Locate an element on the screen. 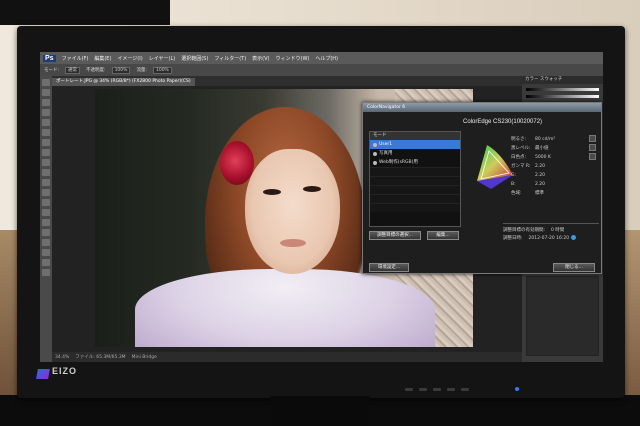 This screenshot has height=426, width=640. photo-kimono is located at coordinates (285, 308).